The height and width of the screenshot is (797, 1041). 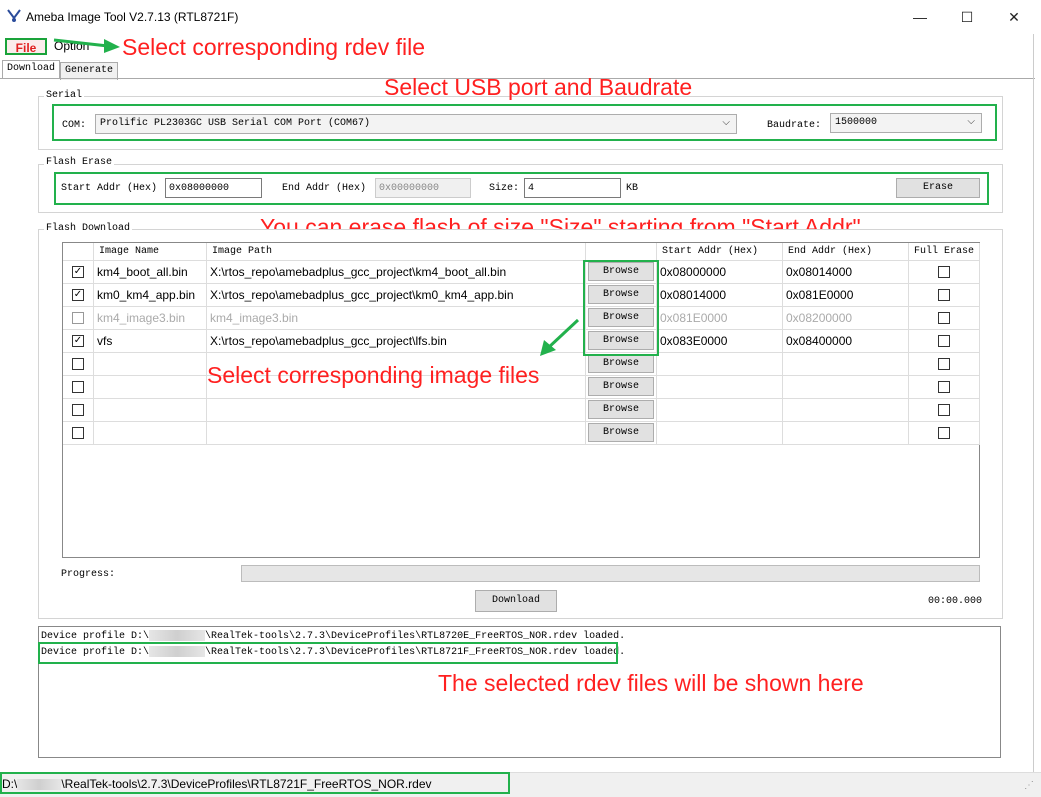 I want to click on annotation-arrow-images, so click(x=560, y=337).